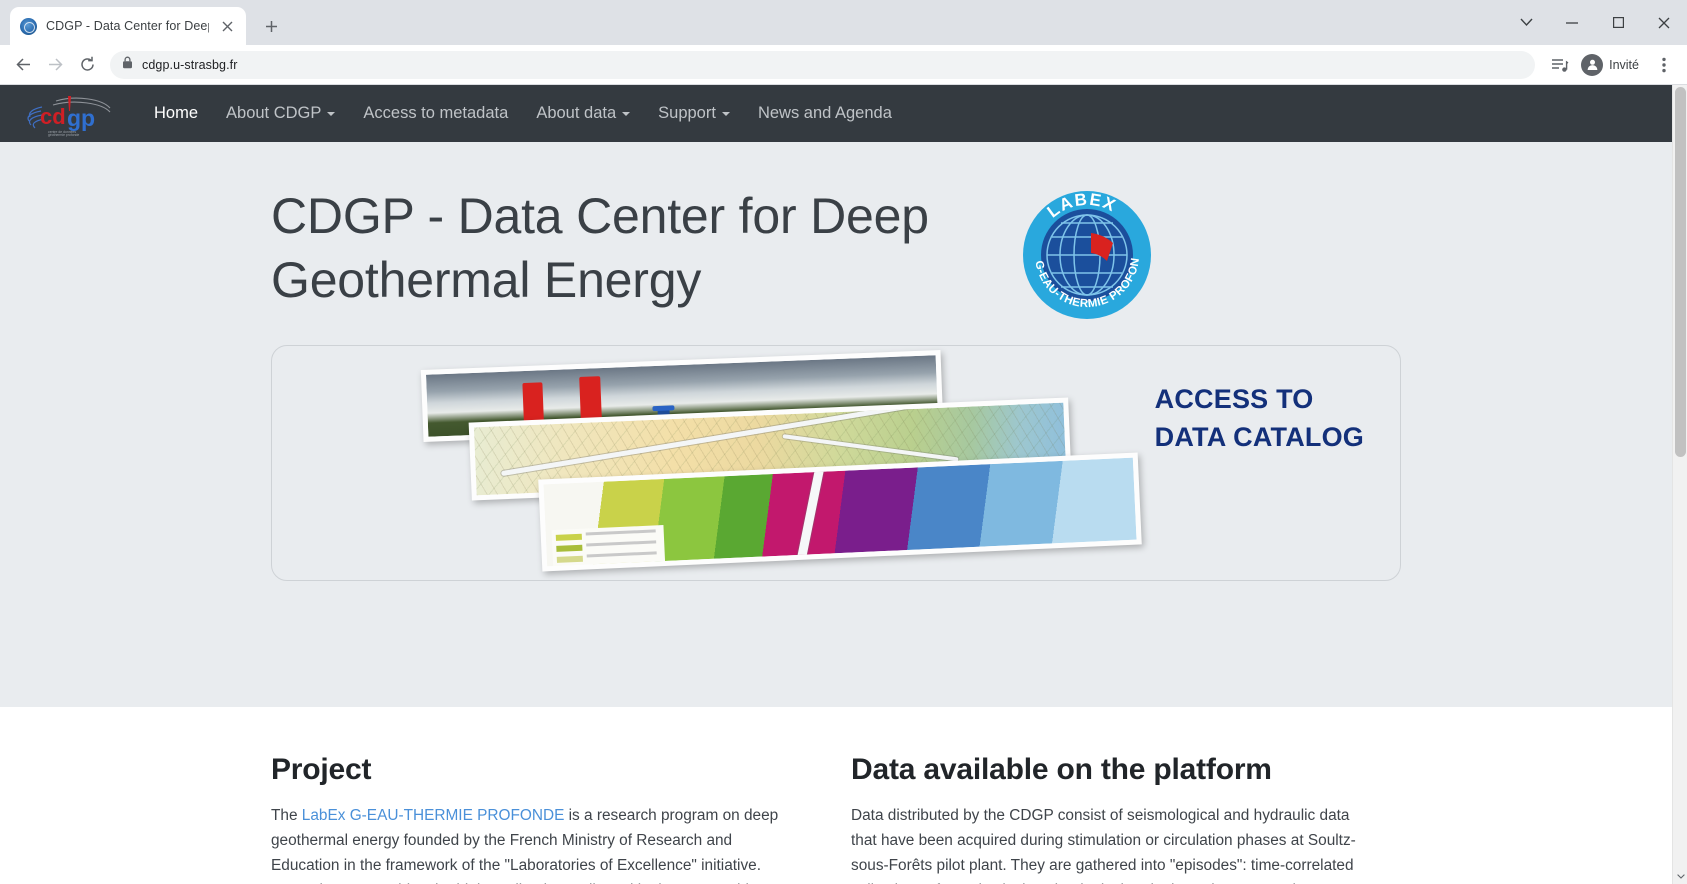  Describe the element at coordinates (1680, 876) in the screenshot. I see `scroll-down-arrow-icon` at that location.